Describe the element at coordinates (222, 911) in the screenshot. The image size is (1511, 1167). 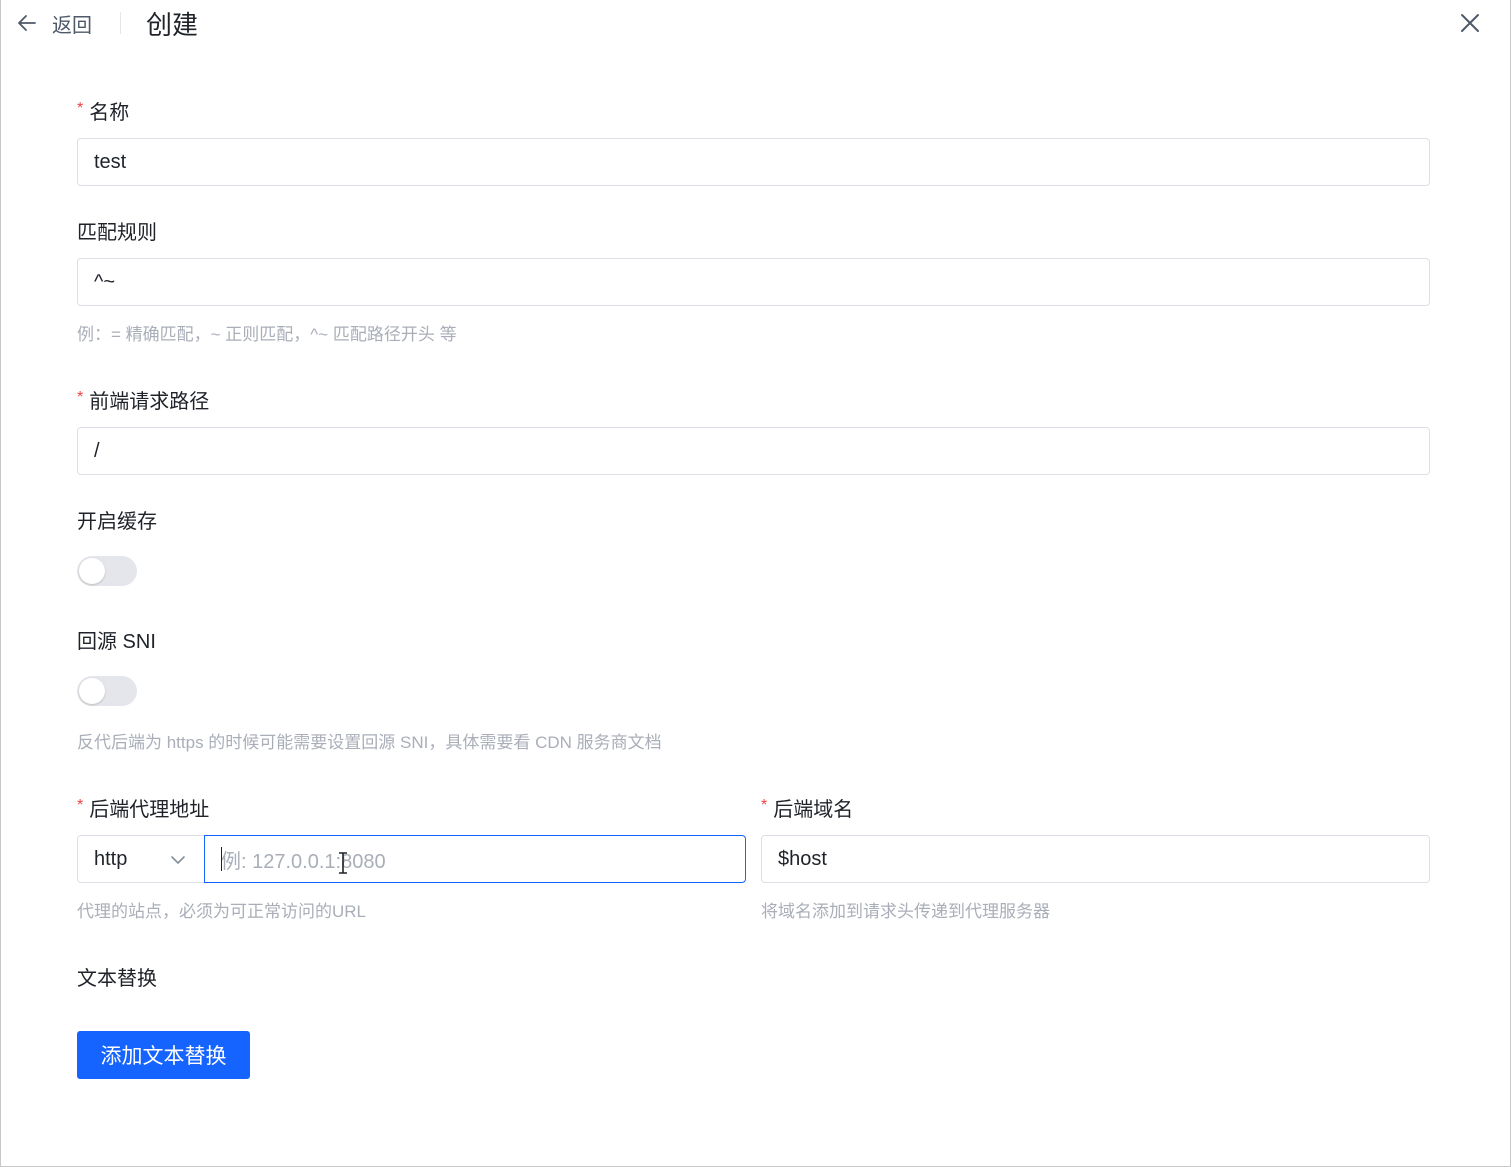
I see `backend-address-help: 代理的站点，必须为可正常访问的URL` at that location.